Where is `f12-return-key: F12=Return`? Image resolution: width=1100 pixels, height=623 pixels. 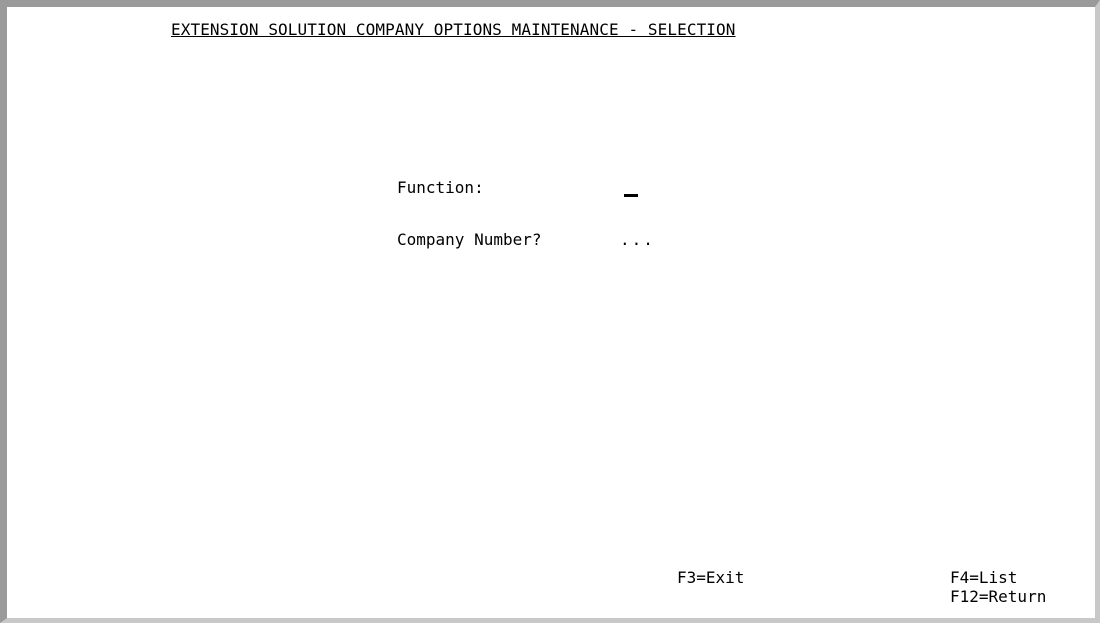 f12-return-key: F12=Return is located at coordinates (998, 596).